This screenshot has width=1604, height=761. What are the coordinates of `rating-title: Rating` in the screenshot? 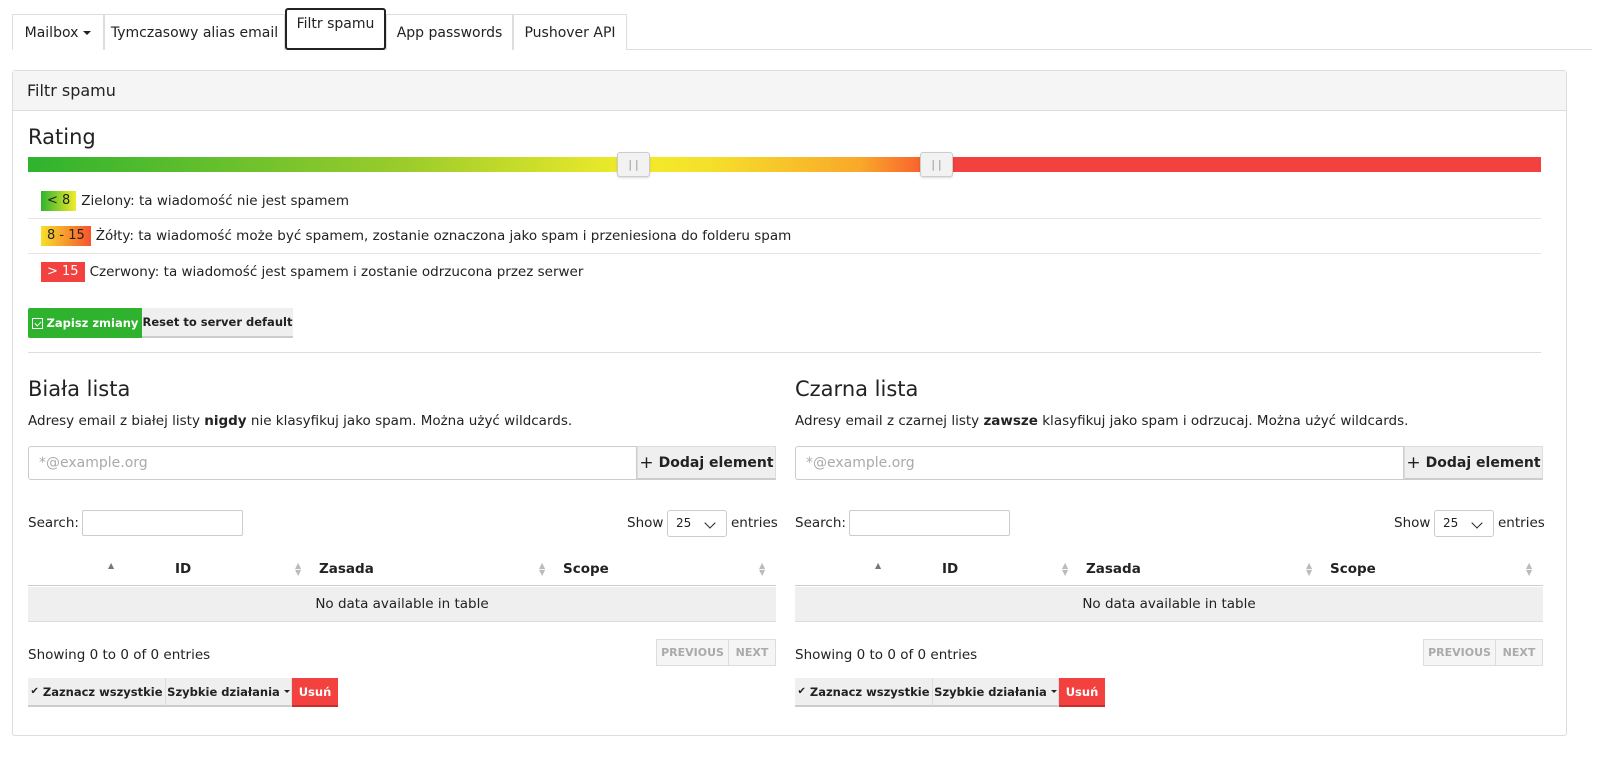 It's located at (62, 137).